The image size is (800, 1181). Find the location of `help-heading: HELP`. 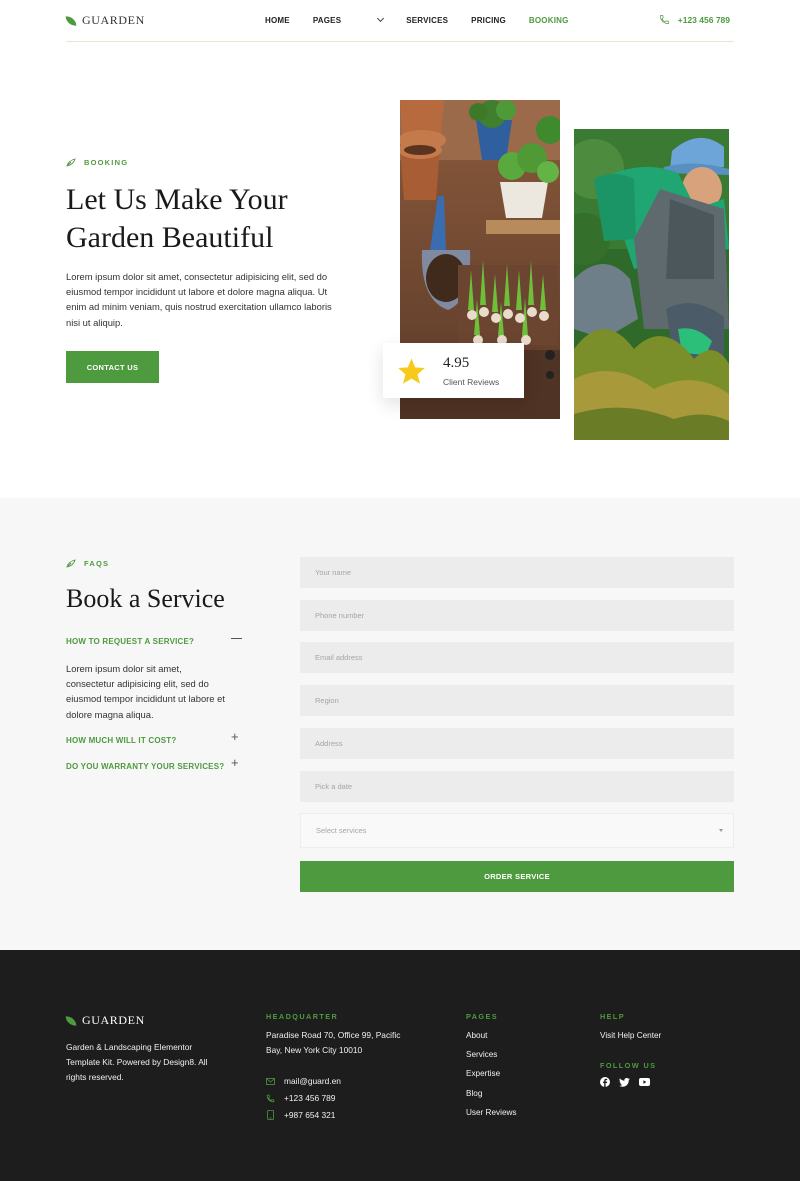

help-heading: HELP is located at coordinates (613, 1016).